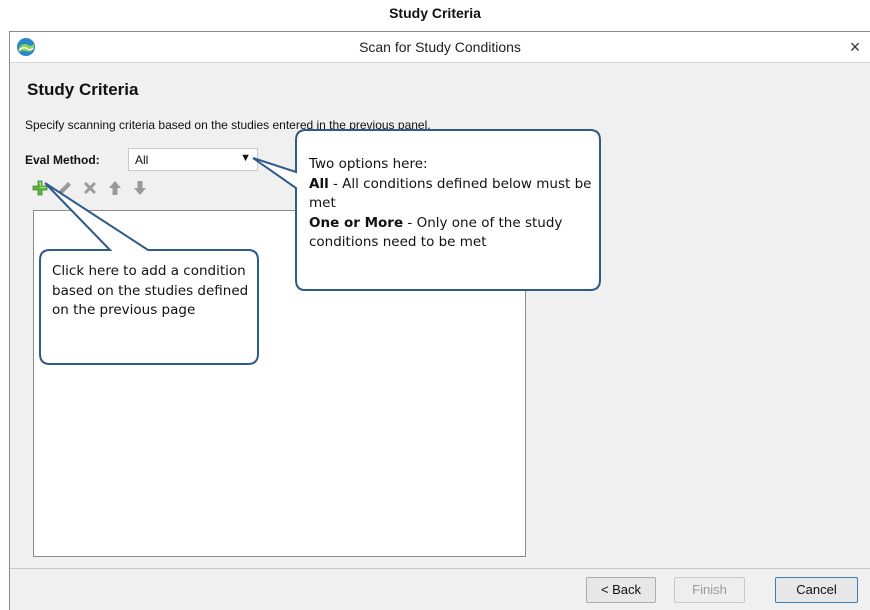  What do you see at coordinates (356, 222) in the screenshot?
I see `option-one-term: One or More` at bounding box center [356, 222].